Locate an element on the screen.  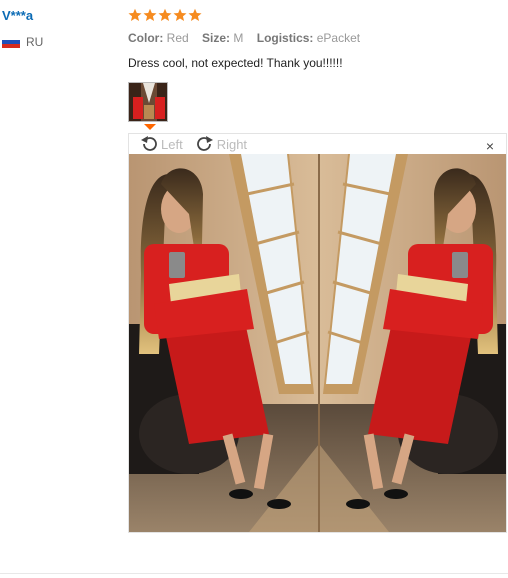
logistics-label: Logistics: is located at coordinates (285, 38).